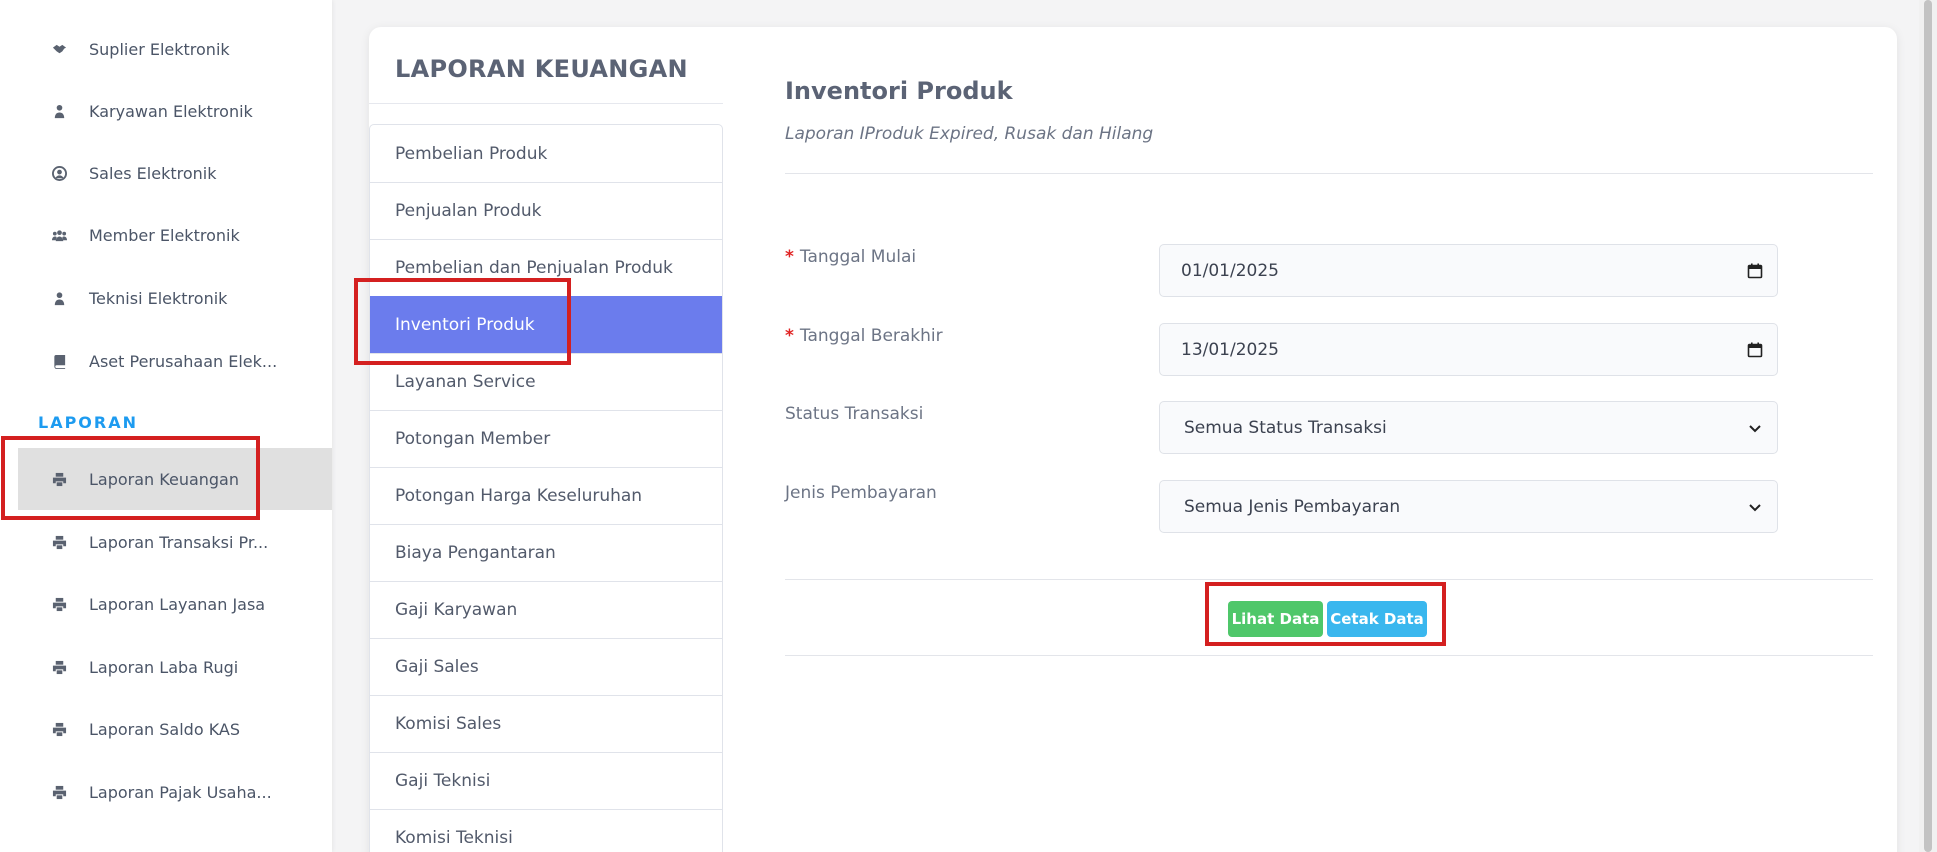 This screenshot has width=1937, height=852. Describe the element at coordinates (59, 111) in the screenshot. I see `user-tie-icon` at that location.